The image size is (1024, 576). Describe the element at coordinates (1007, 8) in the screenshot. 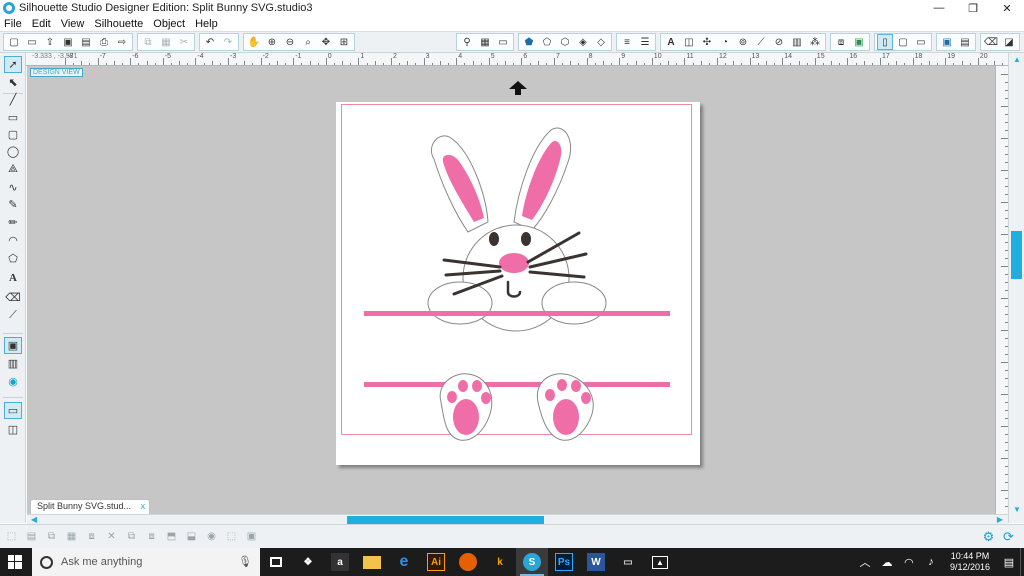

I see `close-button: ✕` at that location.